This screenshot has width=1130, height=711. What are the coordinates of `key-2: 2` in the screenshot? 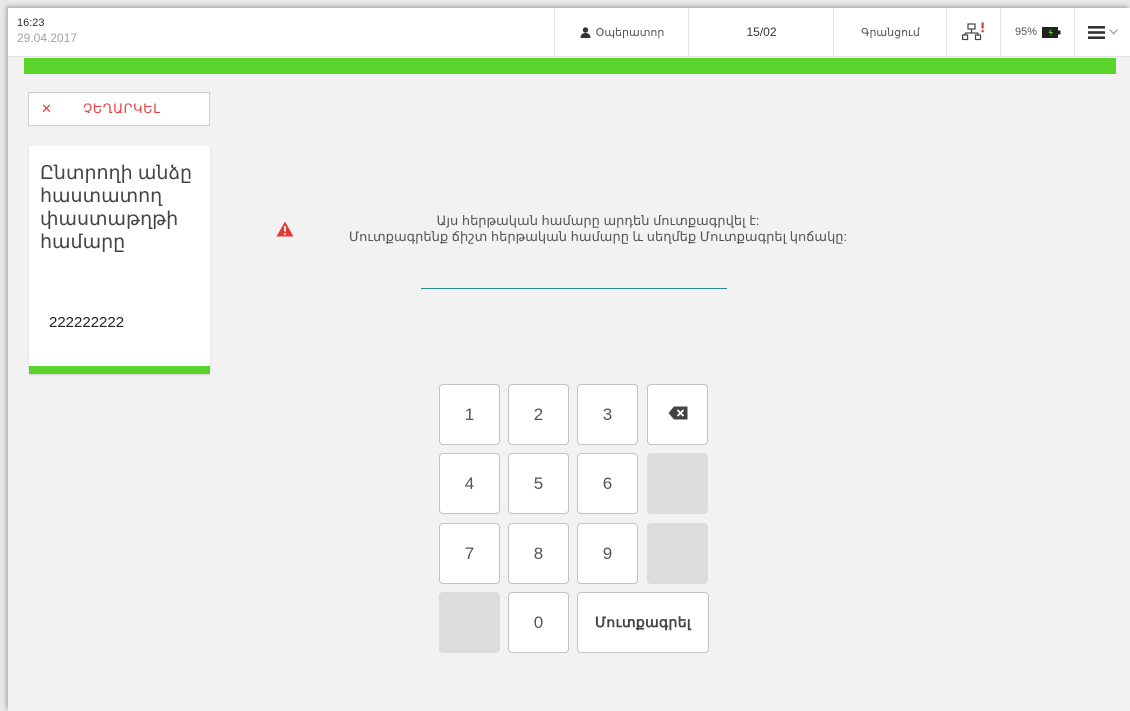 It's located at (538, 414).